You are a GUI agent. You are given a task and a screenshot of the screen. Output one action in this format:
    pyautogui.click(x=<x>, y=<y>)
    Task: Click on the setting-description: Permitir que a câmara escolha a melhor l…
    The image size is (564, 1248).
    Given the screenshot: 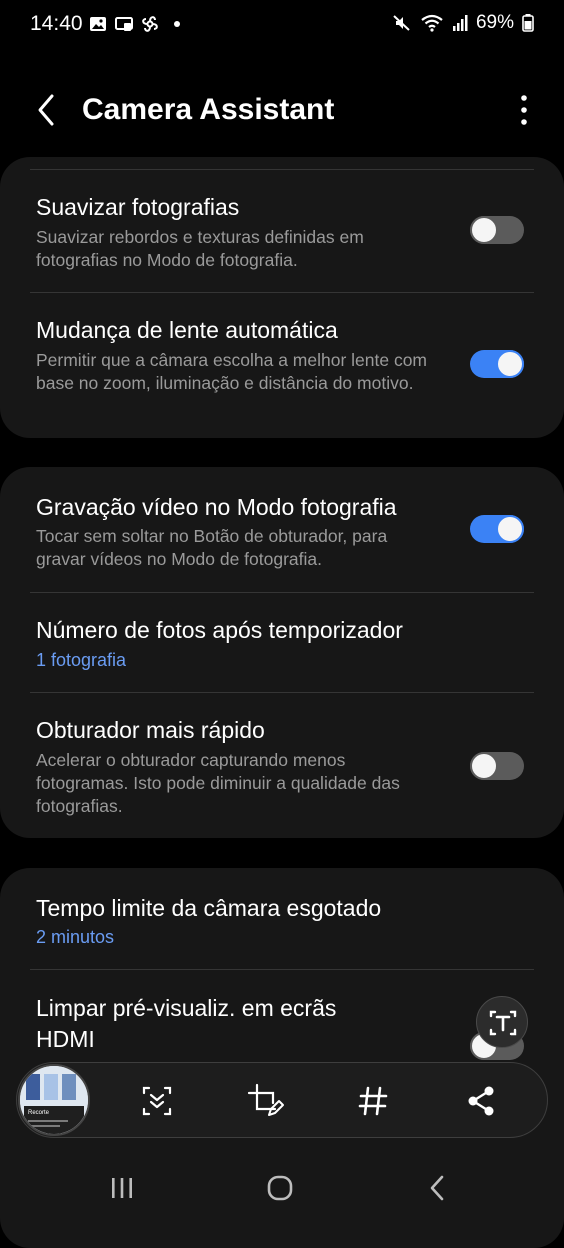 What is the action you would take?
    pyautogui.click(x=232, y=371)
    